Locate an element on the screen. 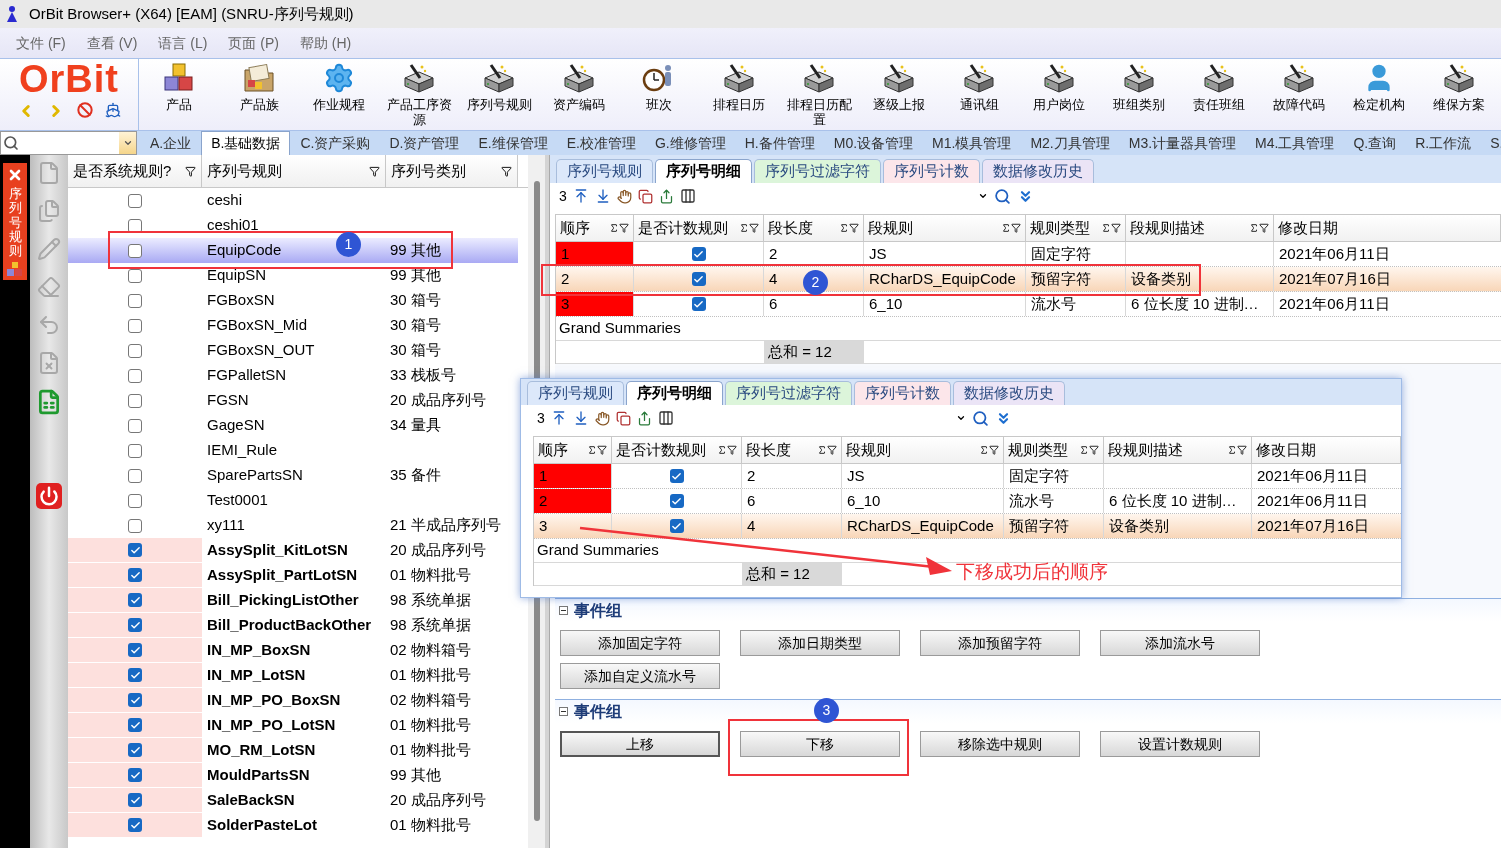  table-cell-text: Bill_PickingListOther is located at coordinates (283, 600).